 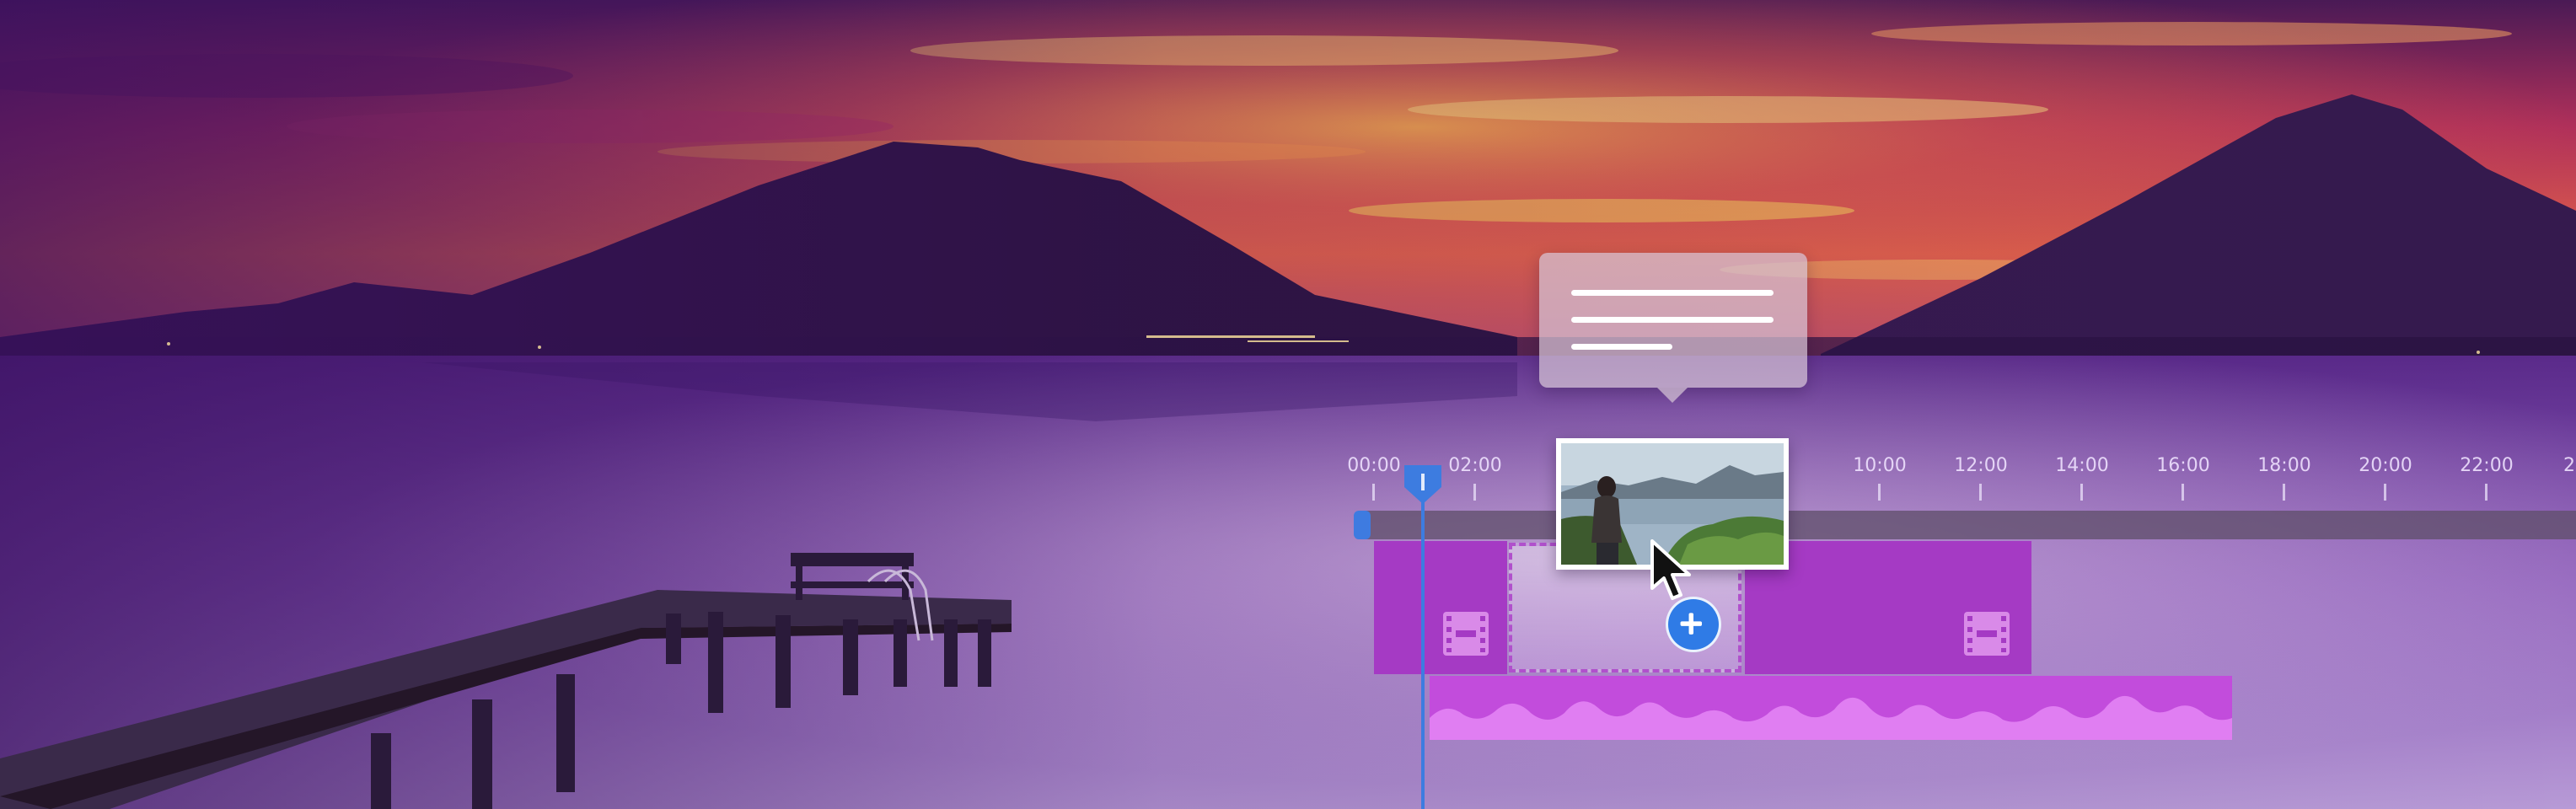 I want to click on tick-label: 20:00, so click(x=2385, y=465).